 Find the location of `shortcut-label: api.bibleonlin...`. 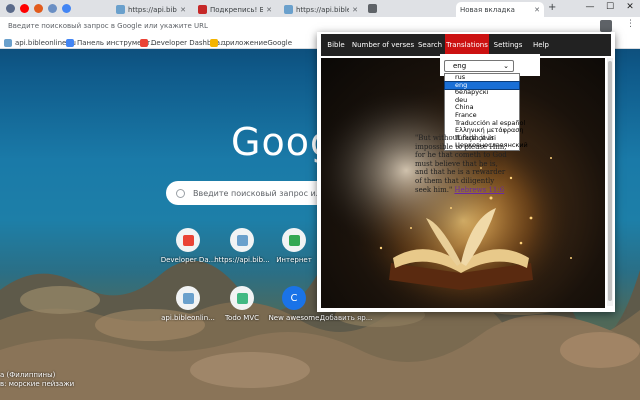

shortcut-label: api.bibleonlin... is located at coordinates (188, 318).